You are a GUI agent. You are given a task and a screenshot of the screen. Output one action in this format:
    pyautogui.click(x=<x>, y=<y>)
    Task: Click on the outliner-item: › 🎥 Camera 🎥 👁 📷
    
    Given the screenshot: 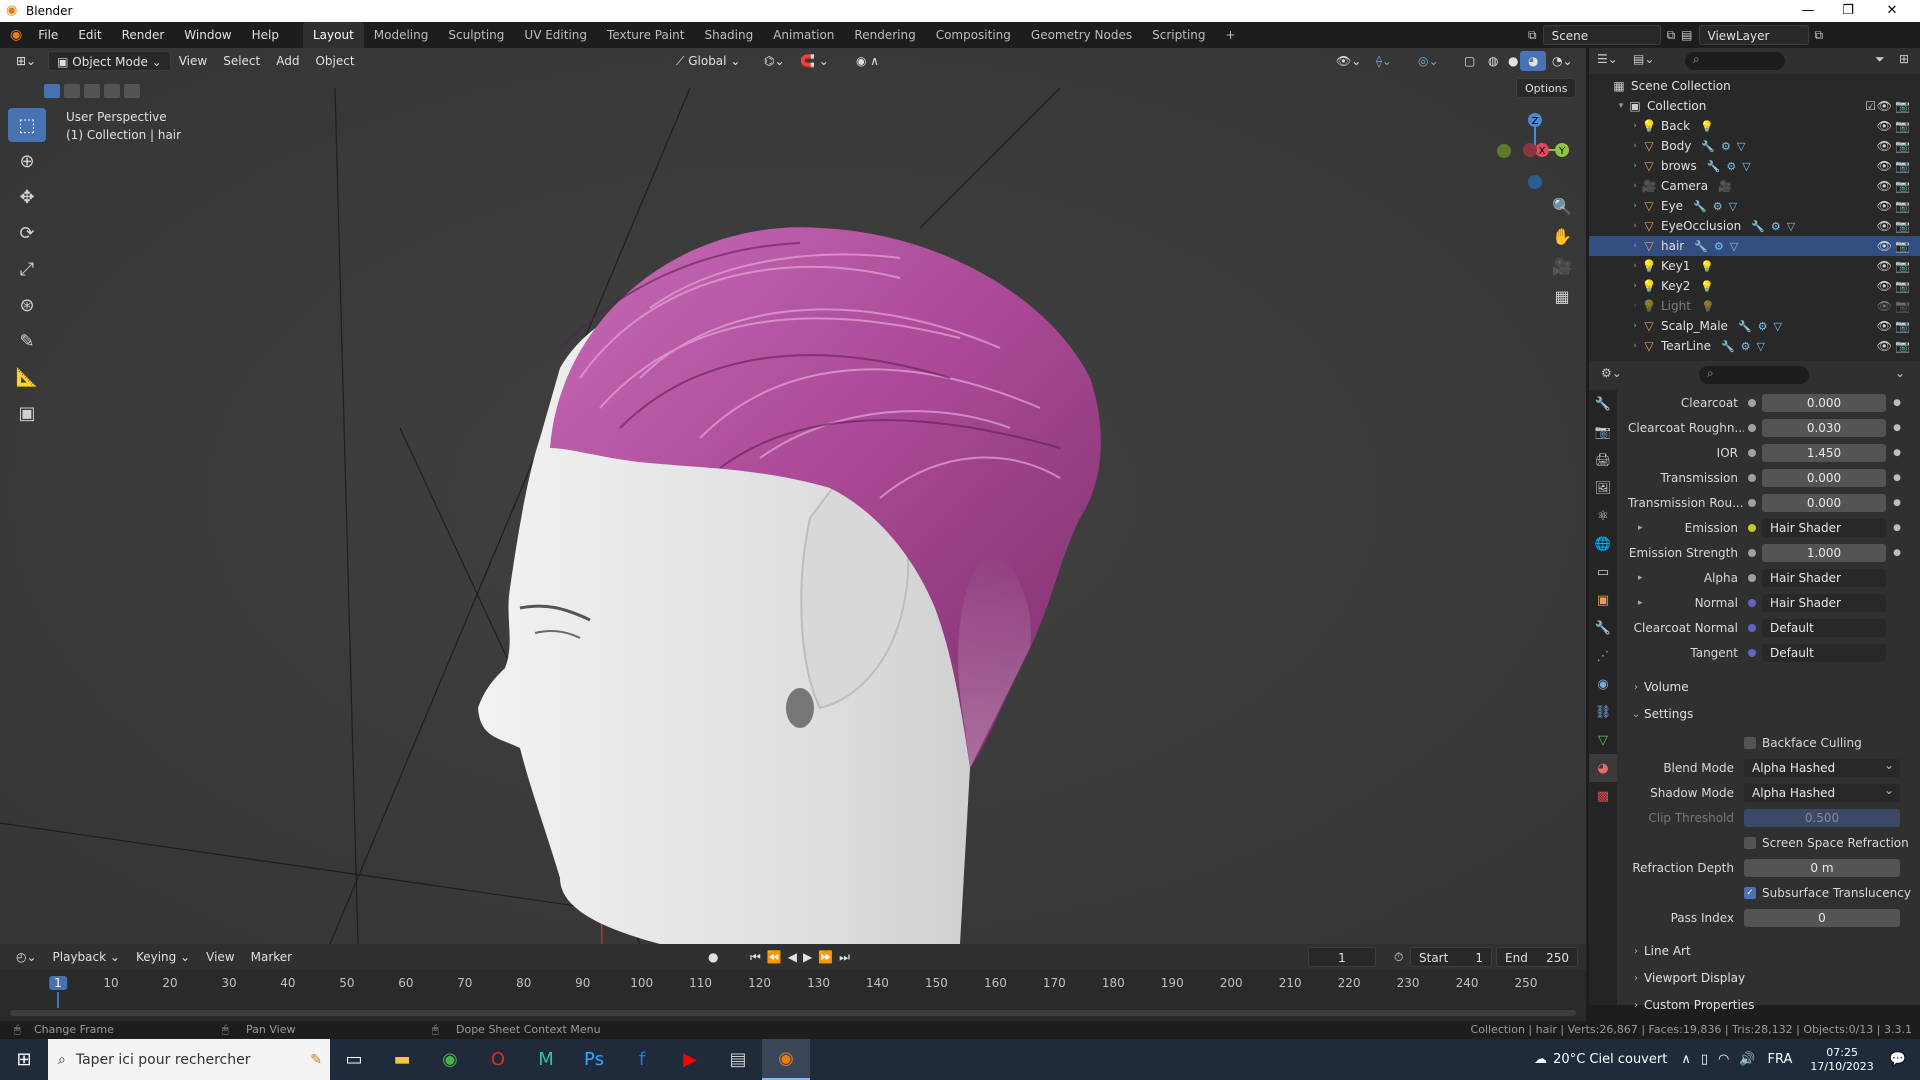 What is the action you would take?
    pyautogui.click(x=1754, y=186)
    